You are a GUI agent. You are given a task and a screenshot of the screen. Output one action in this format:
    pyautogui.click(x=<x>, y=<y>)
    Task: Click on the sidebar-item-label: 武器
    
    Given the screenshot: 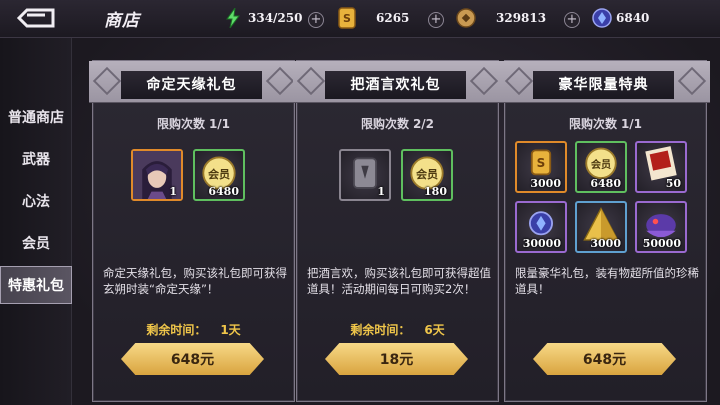 What is the action you would take?
    pyautogui.click(x=36, y=160)
    